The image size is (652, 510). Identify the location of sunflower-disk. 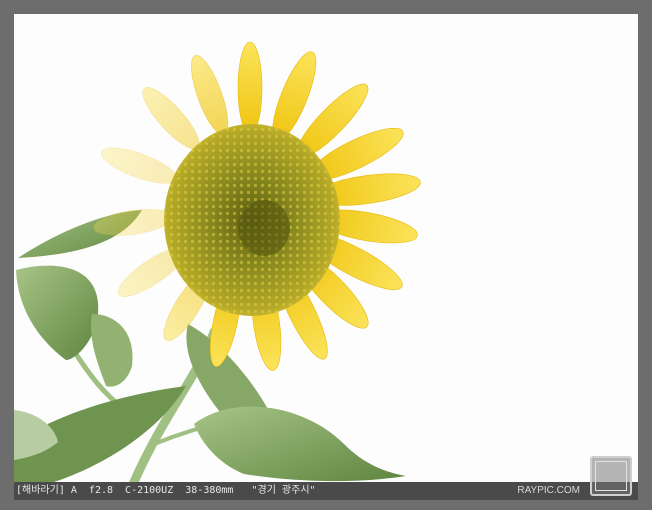
(252, 220).